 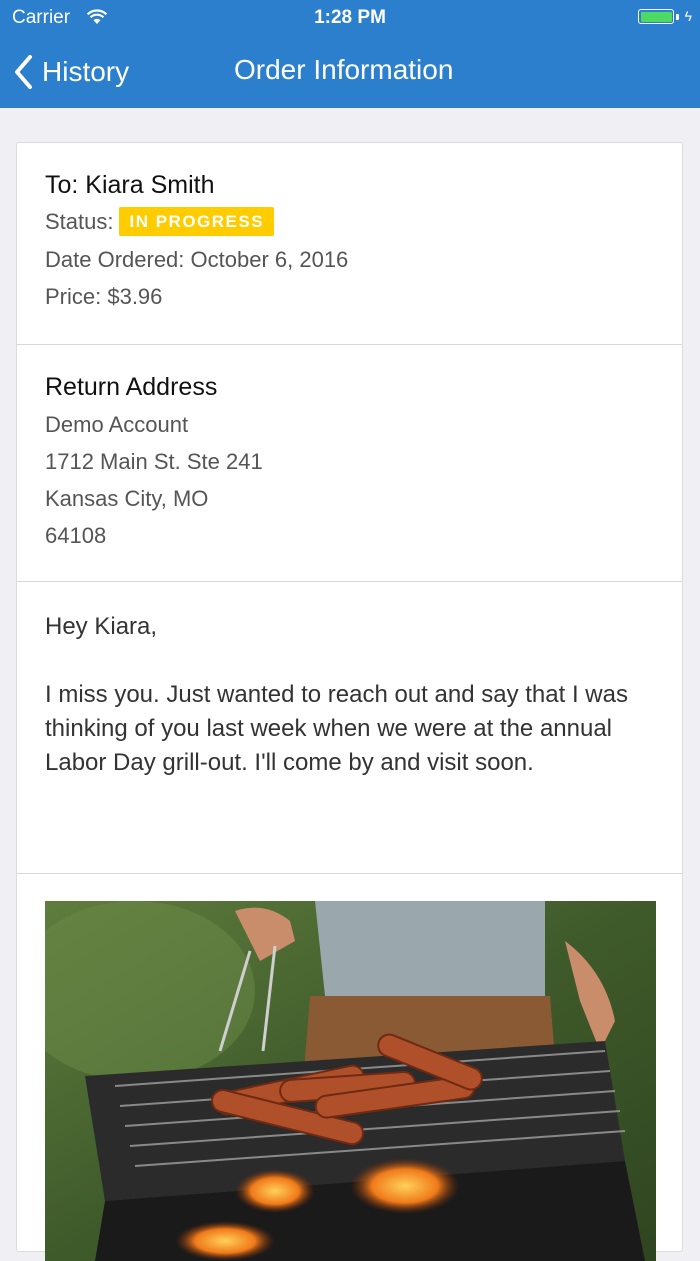 What do you see at coordinates (127, 498) in the screenshot?
I see `return-address-city-state: Kansas City, MO` at bounding box center [127, 498].